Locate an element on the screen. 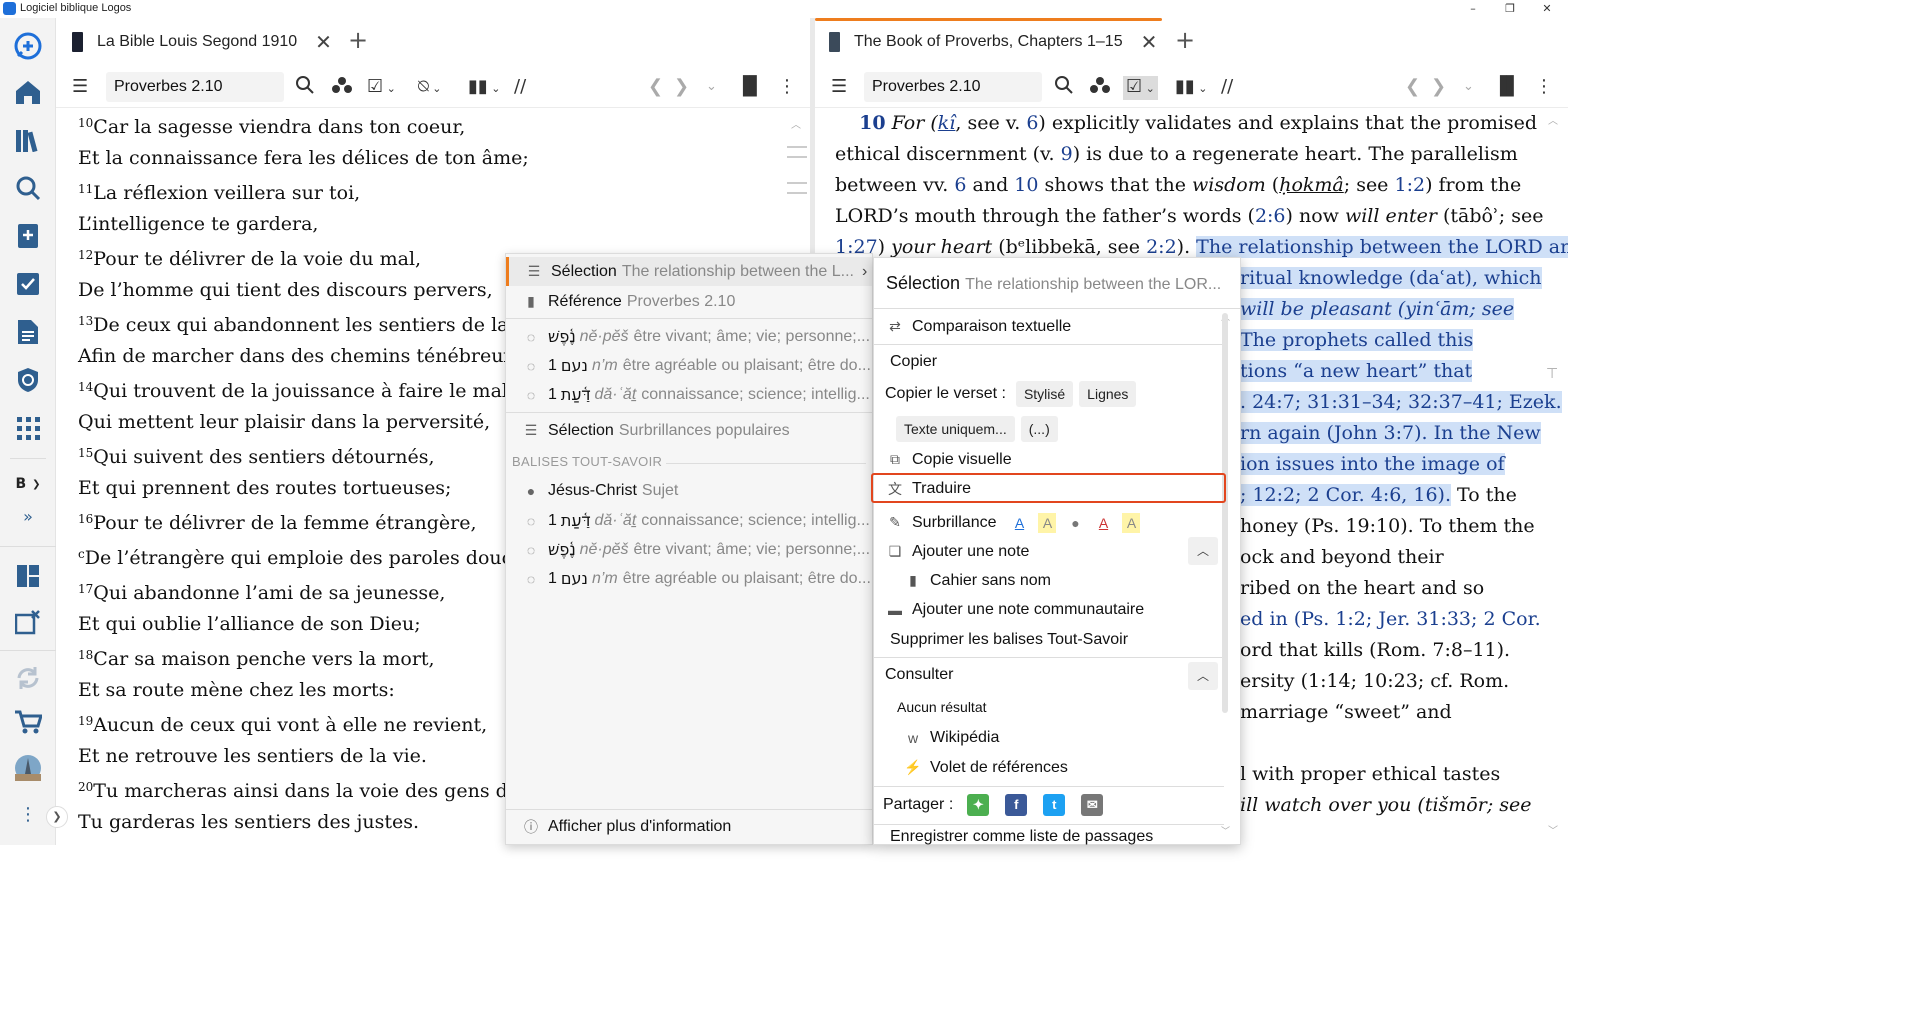 This screenshot has height=1032, width=1920. verse-link: 9 is located at coordinates (1067, 154).